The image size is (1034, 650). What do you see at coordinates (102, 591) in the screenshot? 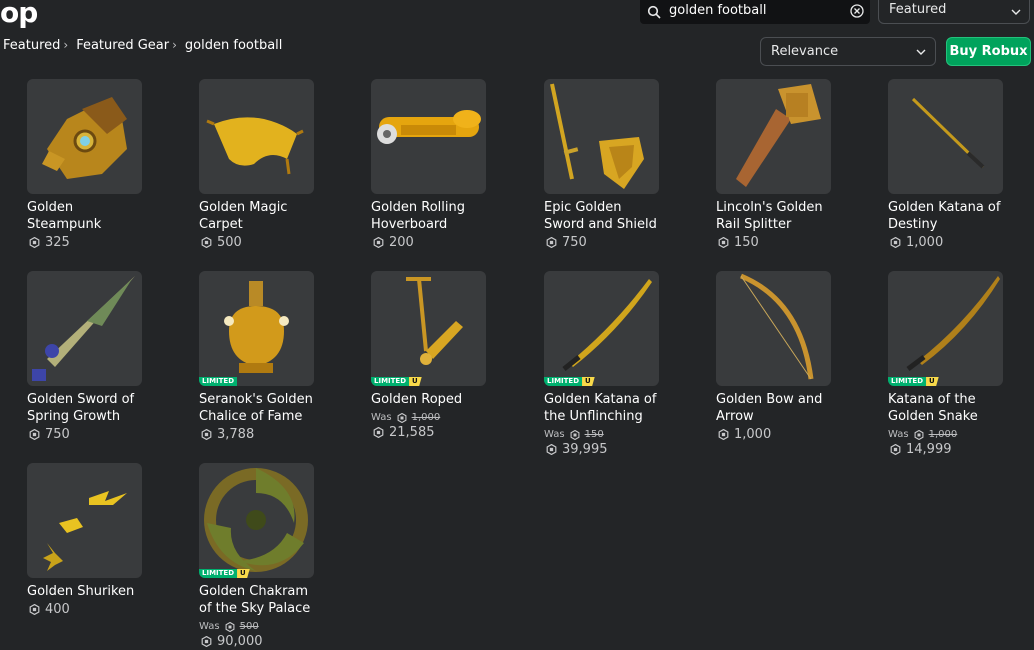
I see `item-name: Golden Shuriken` at bounding box center [102, 591].